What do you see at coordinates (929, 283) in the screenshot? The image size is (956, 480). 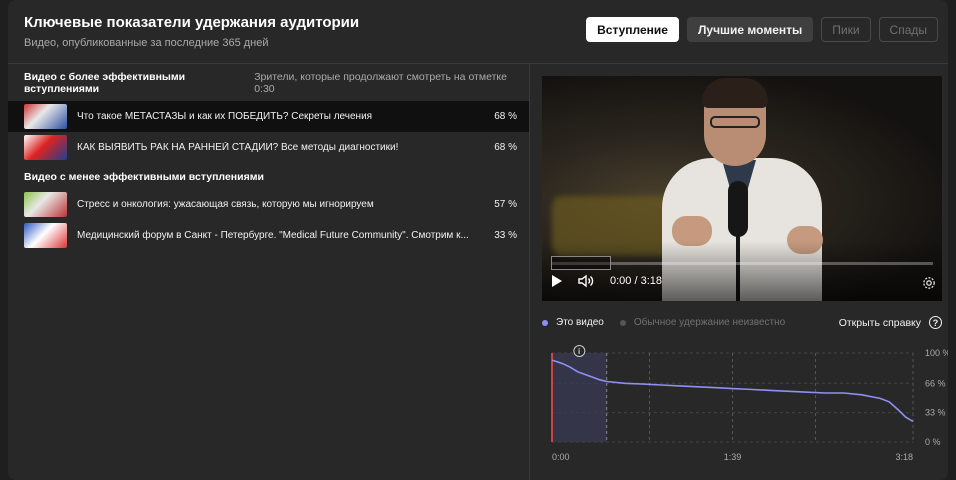 I see `settings-gear-icon` at bounding box center [929, 283].